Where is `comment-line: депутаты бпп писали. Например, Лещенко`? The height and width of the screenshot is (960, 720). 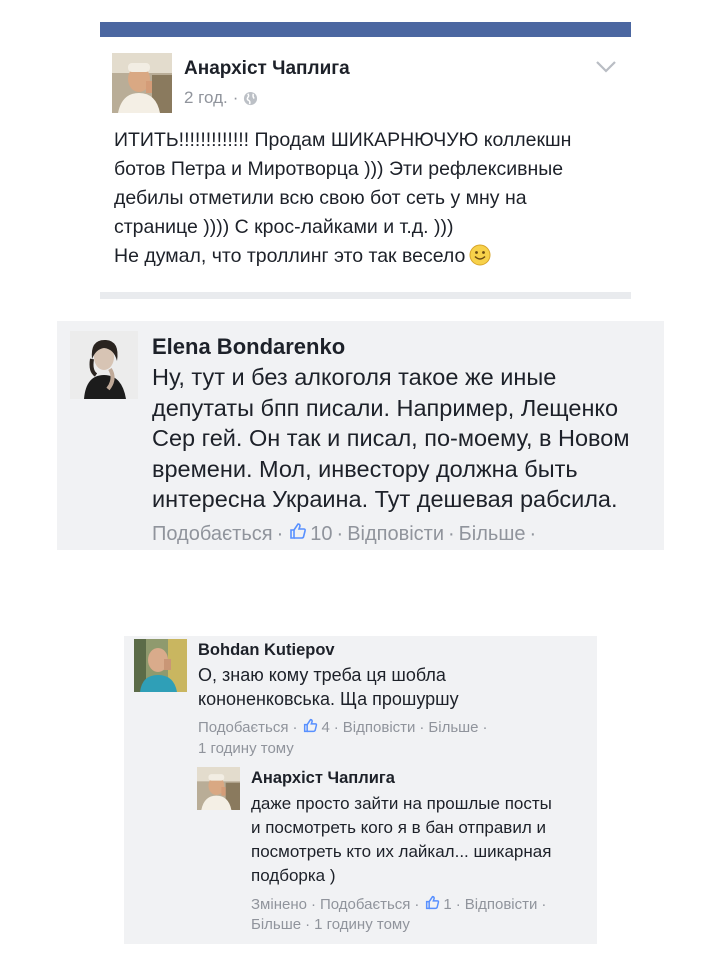 comment-line: депутаты бпп писали. Например, Лещенко is located at coordinates (385, 407).